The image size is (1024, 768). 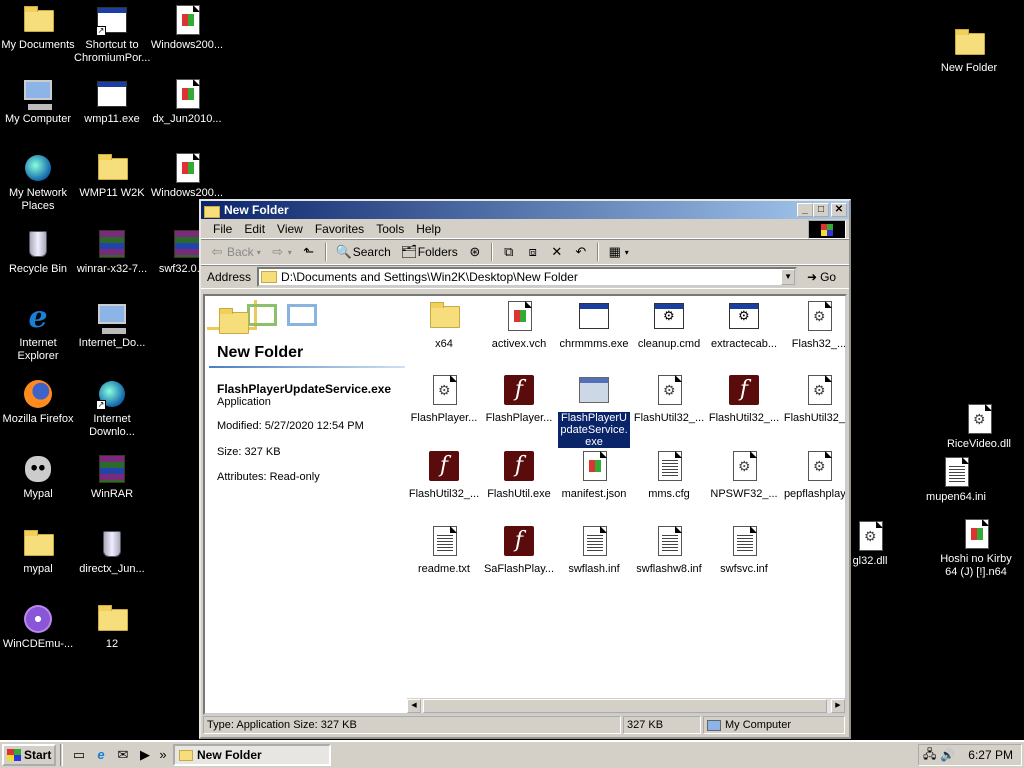 What do you see at coordinates (976, 548) in the screenshot?
I see `desktop-icon-kirby-rom: Hoshi no Kirby 64 (J) [!].n64` at bounding box center [976, 548].